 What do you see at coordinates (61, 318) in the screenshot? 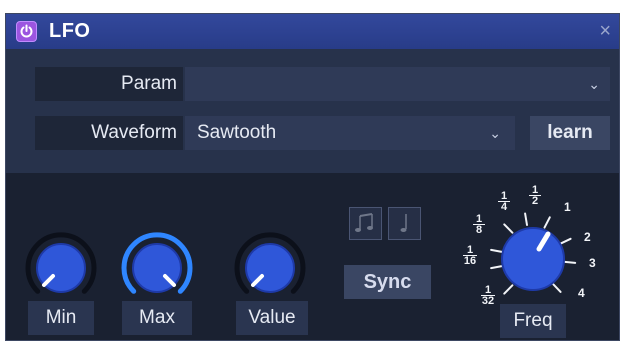
I see `min-label: Min` at bounding box center [61, 318].